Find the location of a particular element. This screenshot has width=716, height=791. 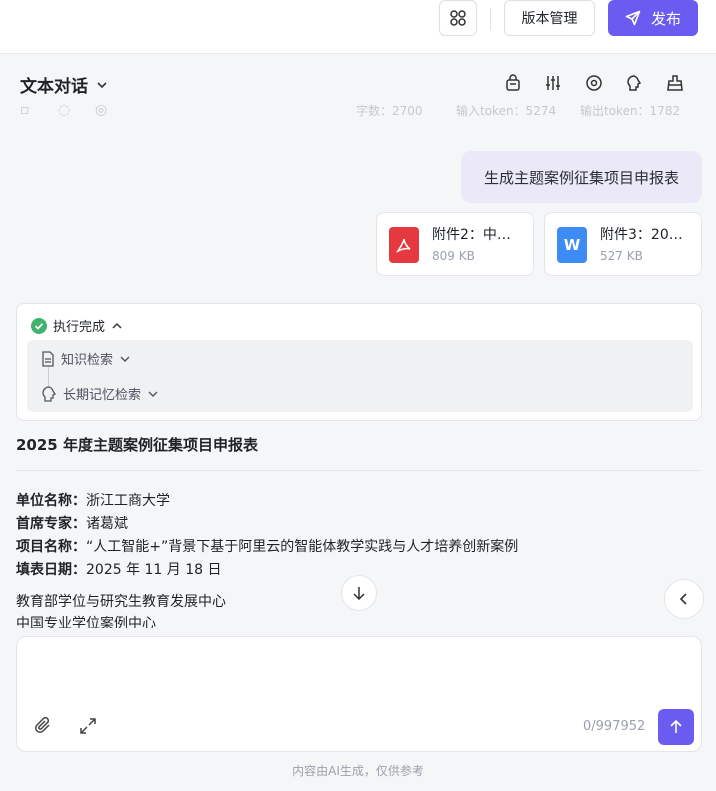

collapse-panel-button is located at coordinates (684, 599).